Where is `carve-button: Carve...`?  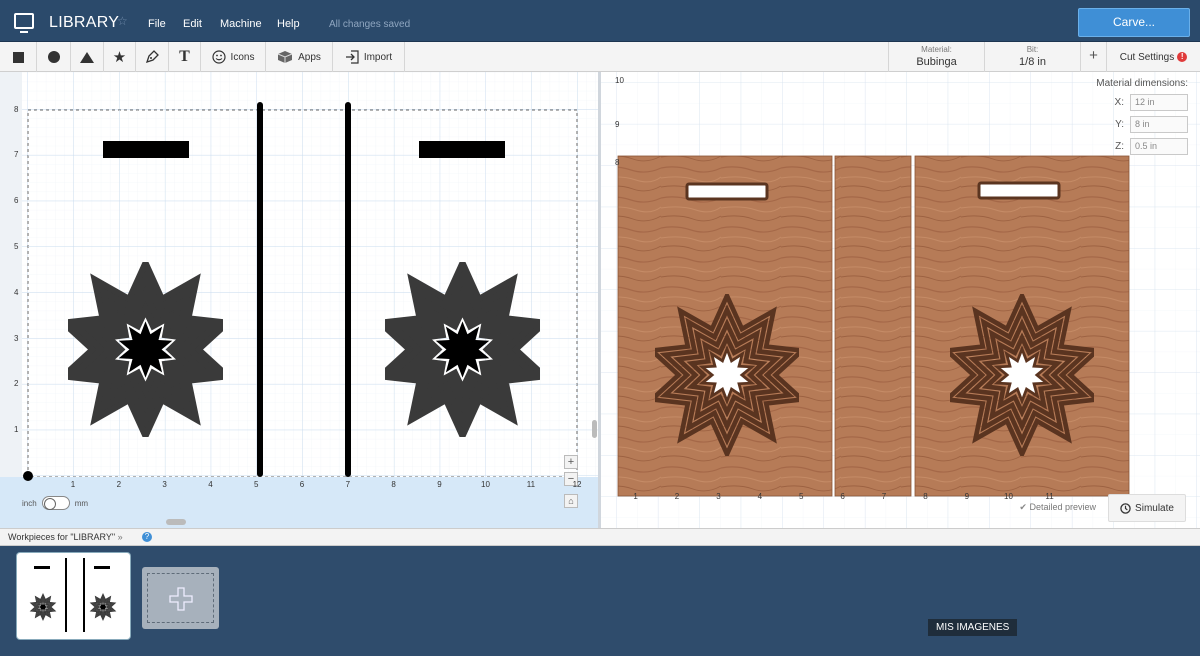
carve-button: Carve... is located at coordinates (1134, 22).